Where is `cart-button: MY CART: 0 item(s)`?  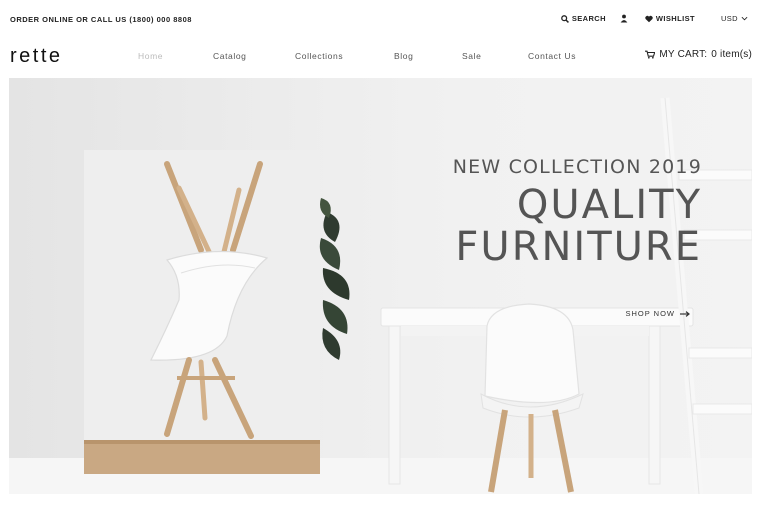 cart-button: MY CART: 0 item(s) is located at coordinates (698, 54).